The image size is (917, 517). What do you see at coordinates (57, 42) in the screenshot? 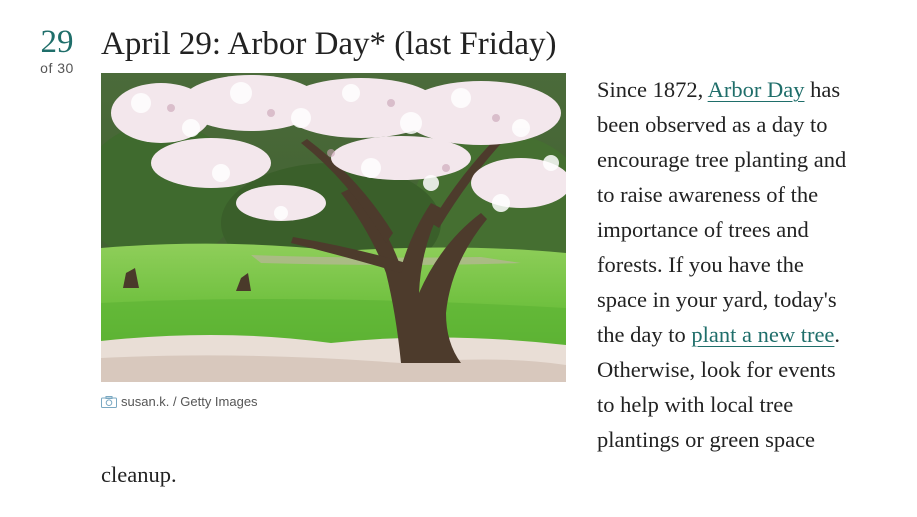
I see `slide-number: 29` at bounding box center [57, 42].